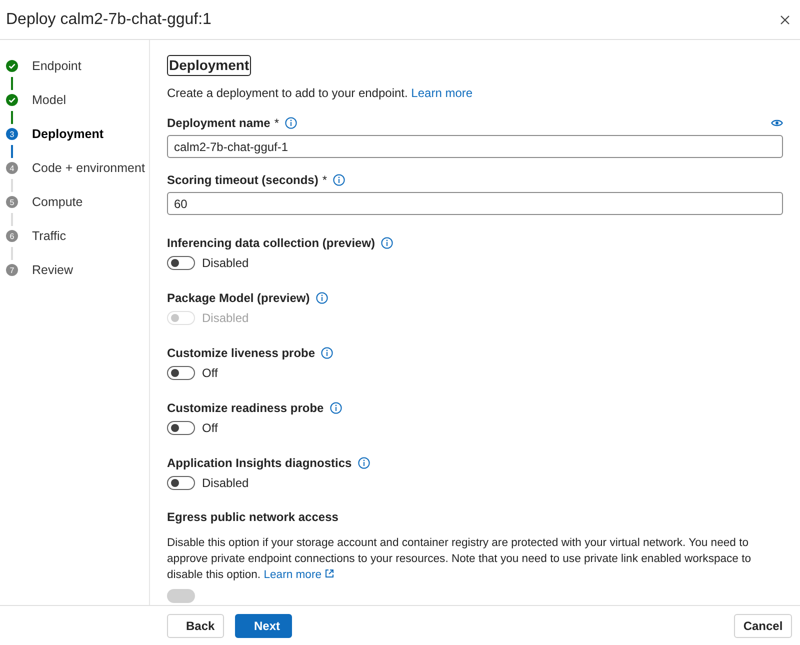  What do you see at coordinates (109, 19) in the screenshot?
I see `dialog-title: Deploy calm2-7b-chat-gguf:1` at bounding box center [109, 19].